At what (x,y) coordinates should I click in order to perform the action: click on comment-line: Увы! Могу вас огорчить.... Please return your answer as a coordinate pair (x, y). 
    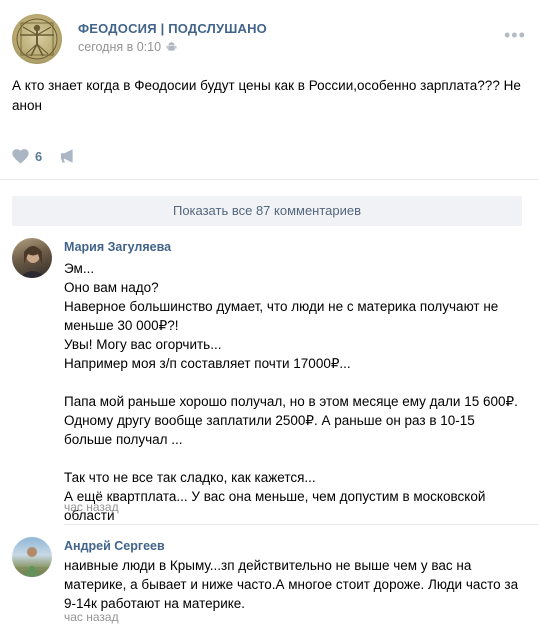
    Looking at the image, I should click on (143, 344).